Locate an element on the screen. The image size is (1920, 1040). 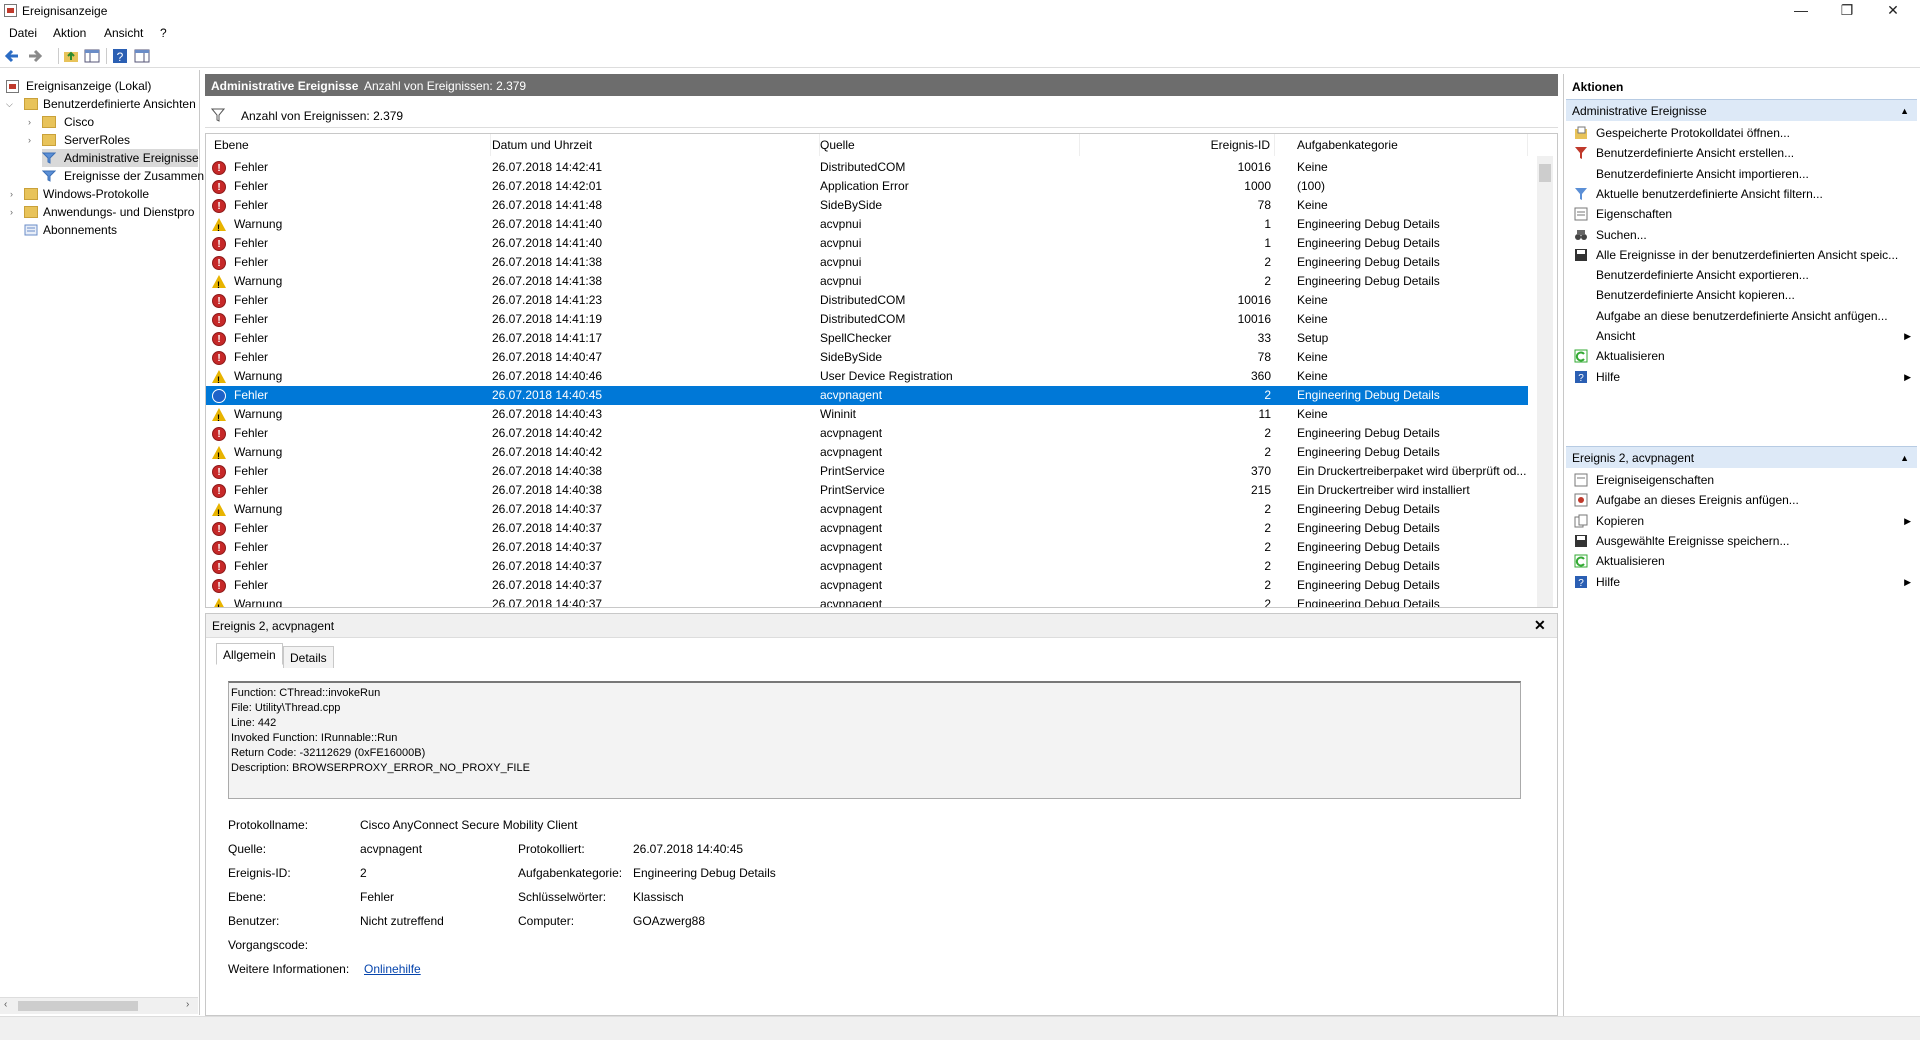
menu-datei: Datei is located at coordinates (23, 33).